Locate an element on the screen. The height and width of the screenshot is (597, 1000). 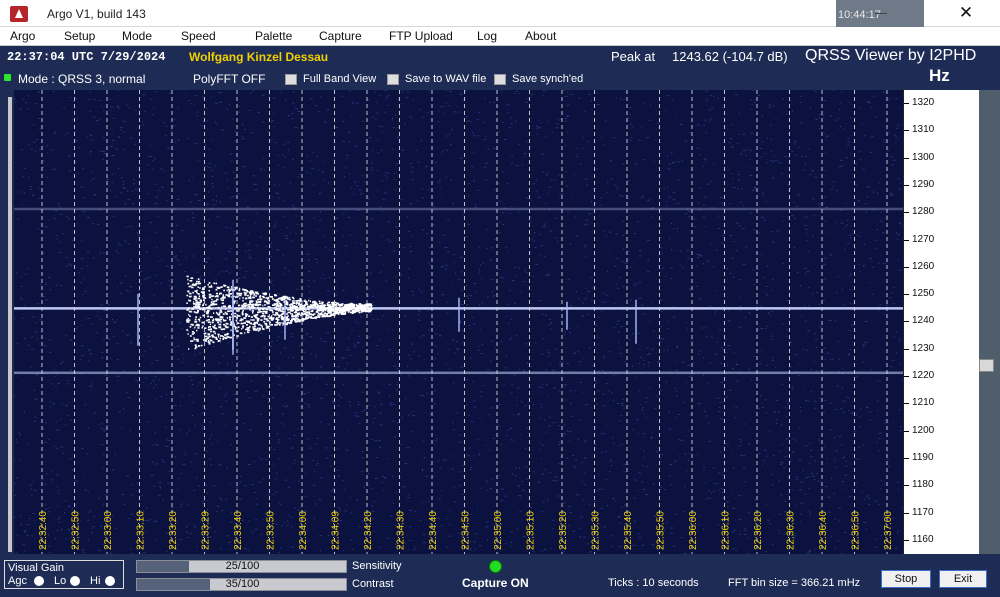
stop-button: Stop is located at coordinates (906, 579).